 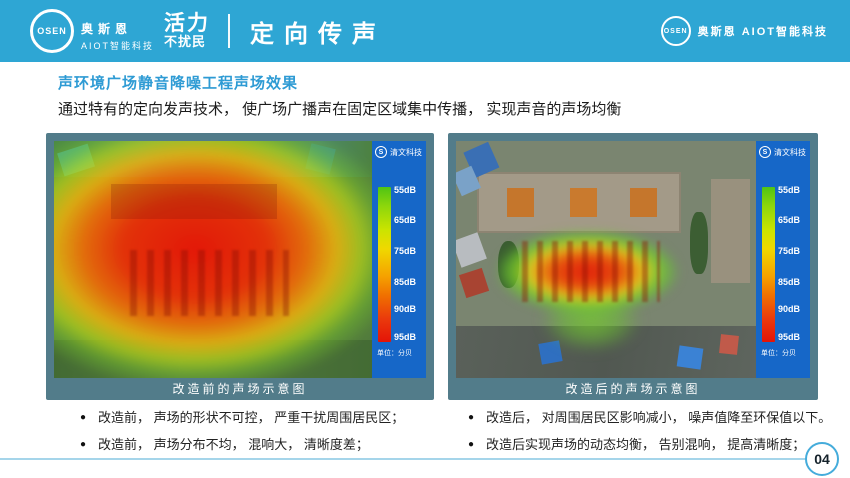 I want to click on brand-name-right: 奥斯恩 AIOT智能科技, so click(x=762, y=32).